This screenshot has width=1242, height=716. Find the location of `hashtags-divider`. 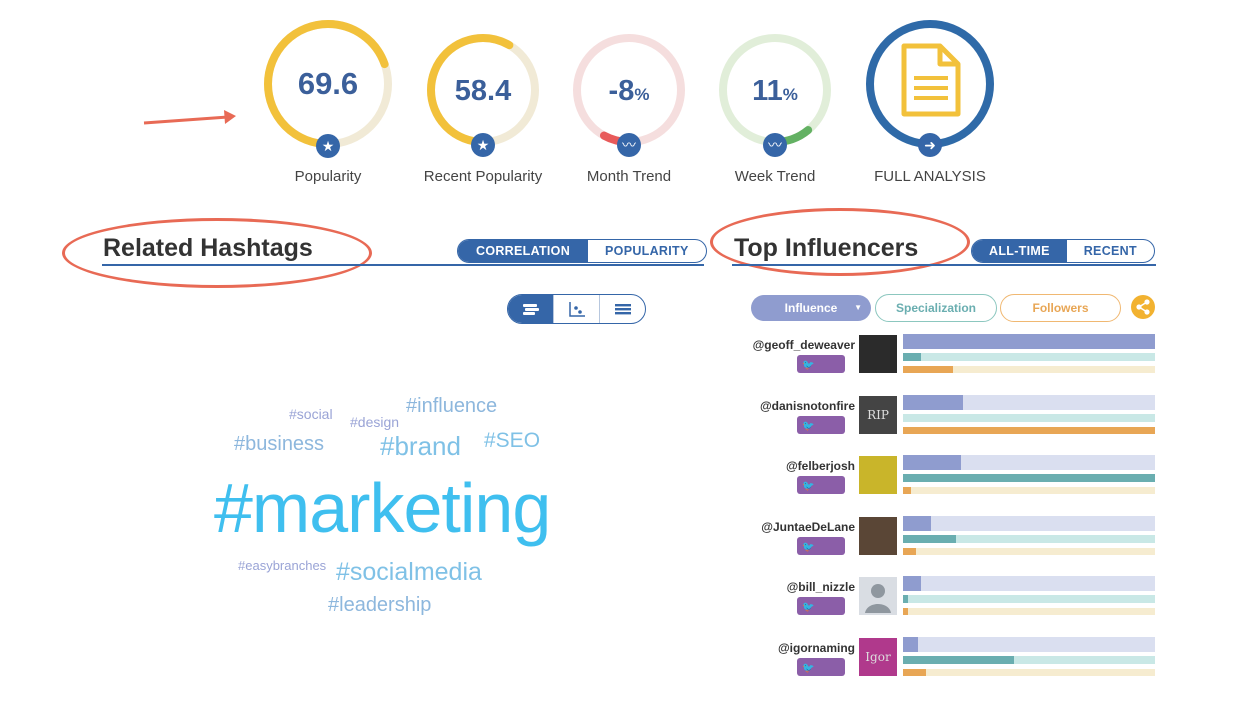

hashtags-divider is located at coordinates (403, 265).